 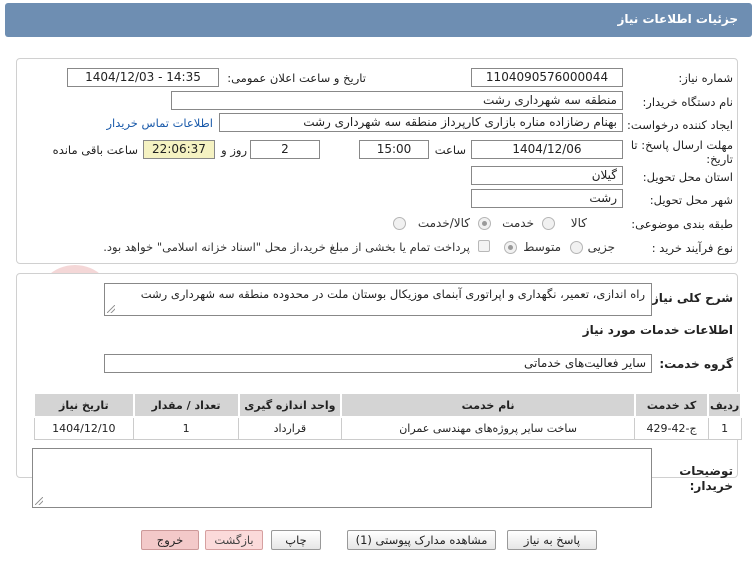 What do you see at coordinates (552, 540) in the screenshot?
I see `reply-button: پاسخ به نیاز` at bounding box center [552, 540].